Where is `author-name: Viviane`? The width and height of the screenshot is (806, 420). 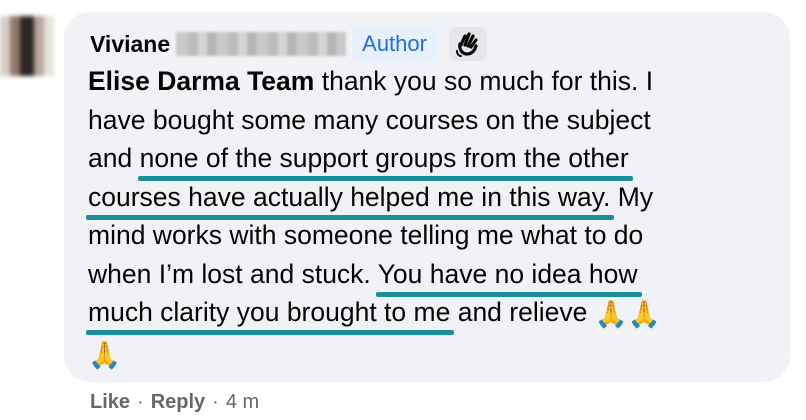 author-name: Viviane is located at coordinates (130, 44).